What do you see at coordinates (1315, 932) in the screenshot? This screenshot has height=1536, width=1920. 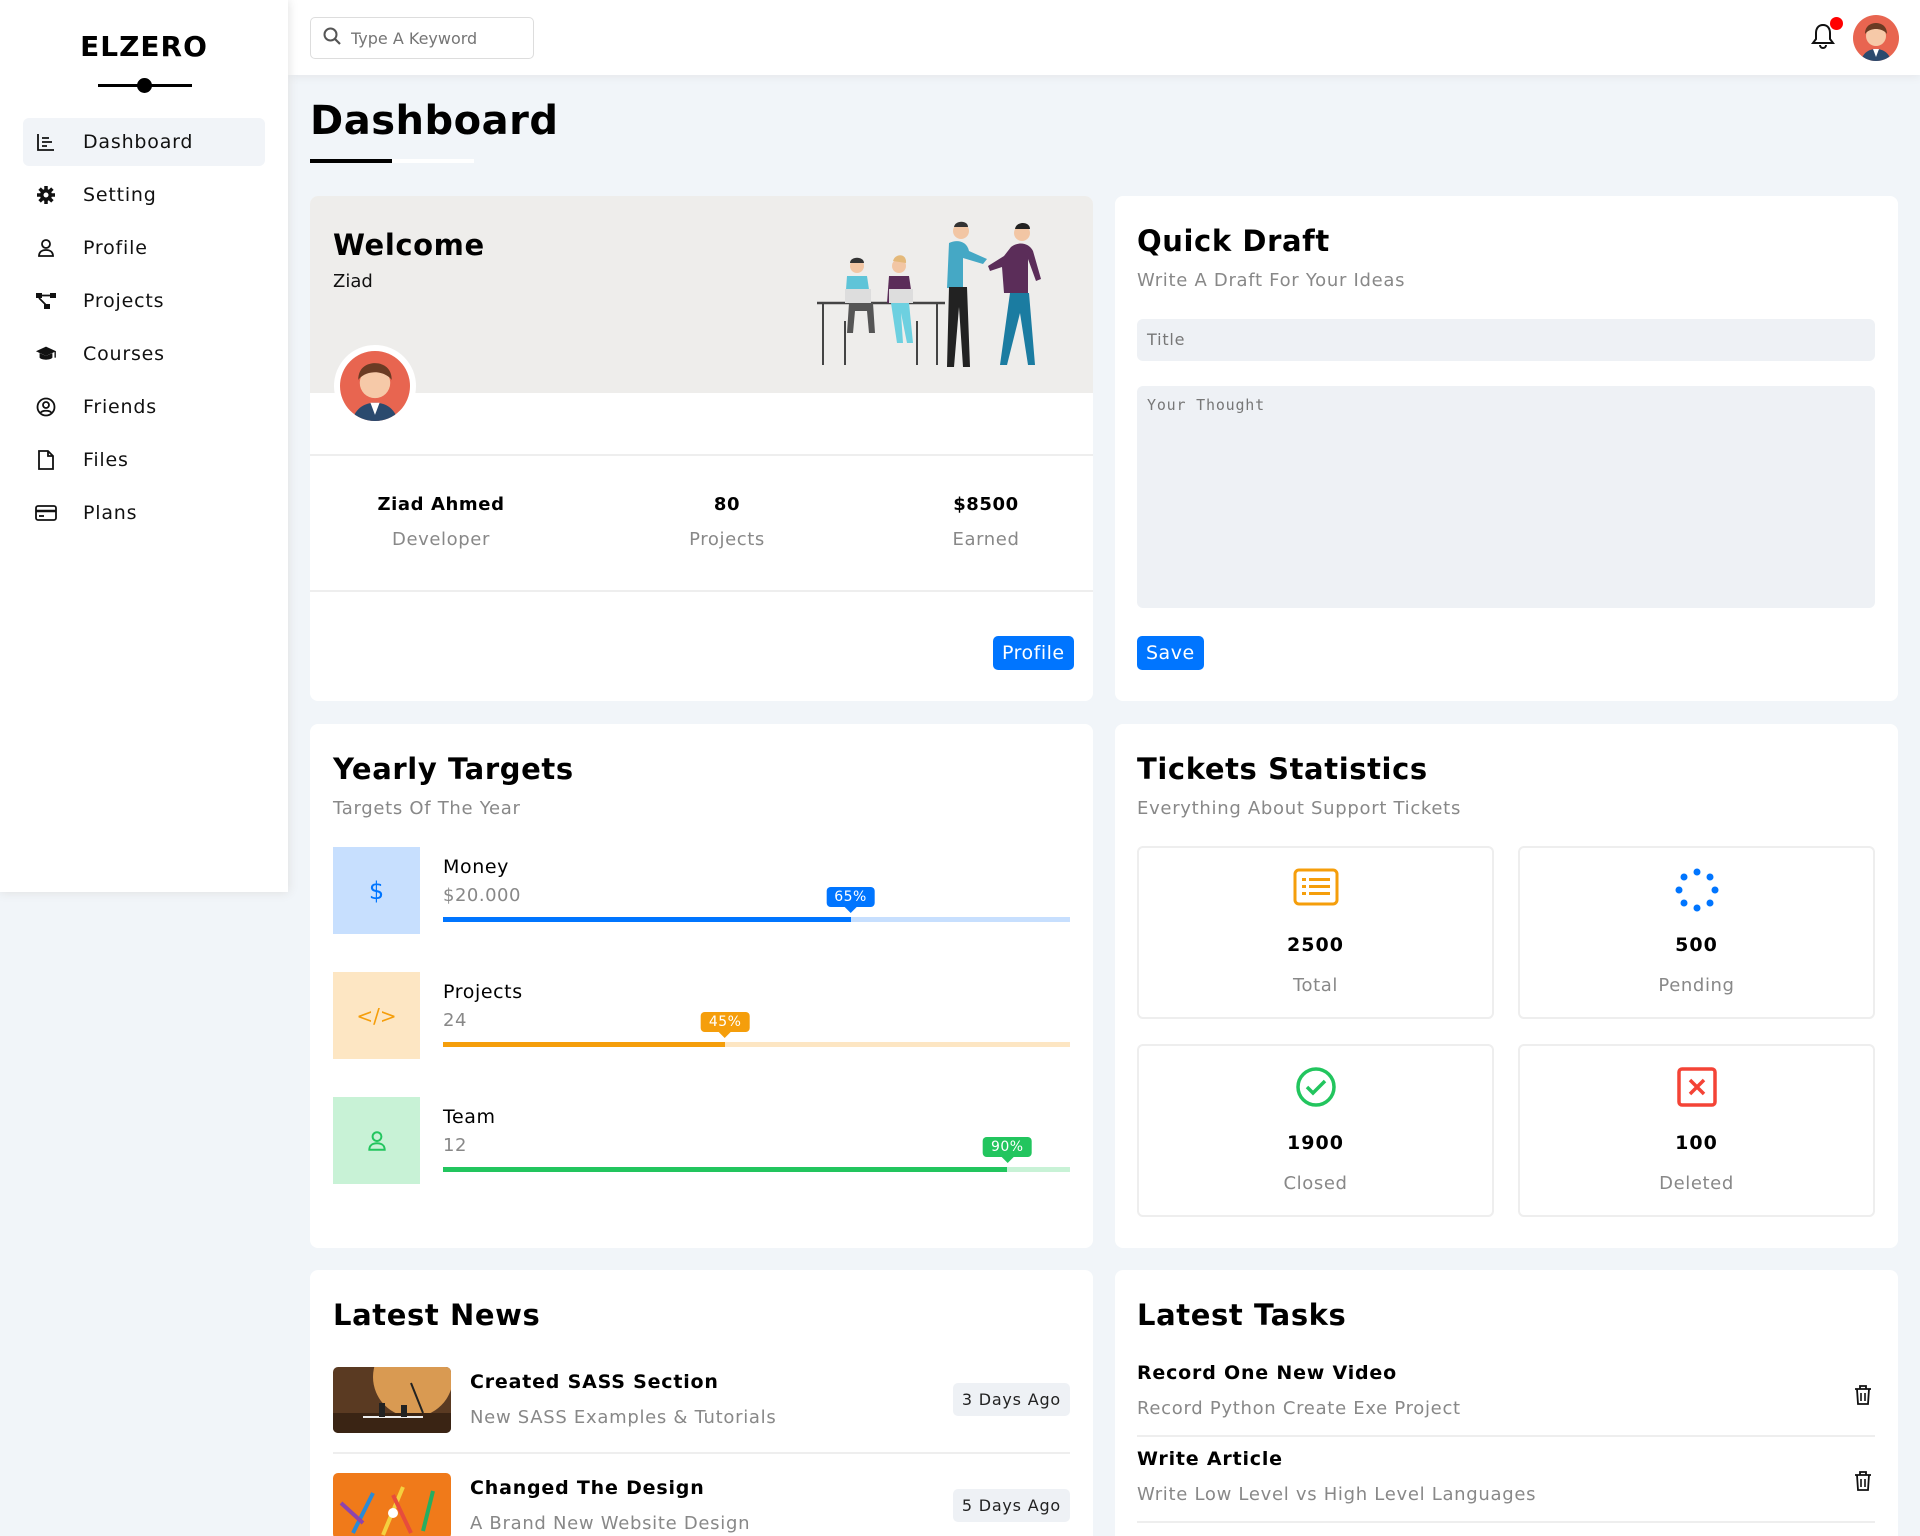 I see `ticket-total: 2500 Total` at bounding box center [1315, 932].